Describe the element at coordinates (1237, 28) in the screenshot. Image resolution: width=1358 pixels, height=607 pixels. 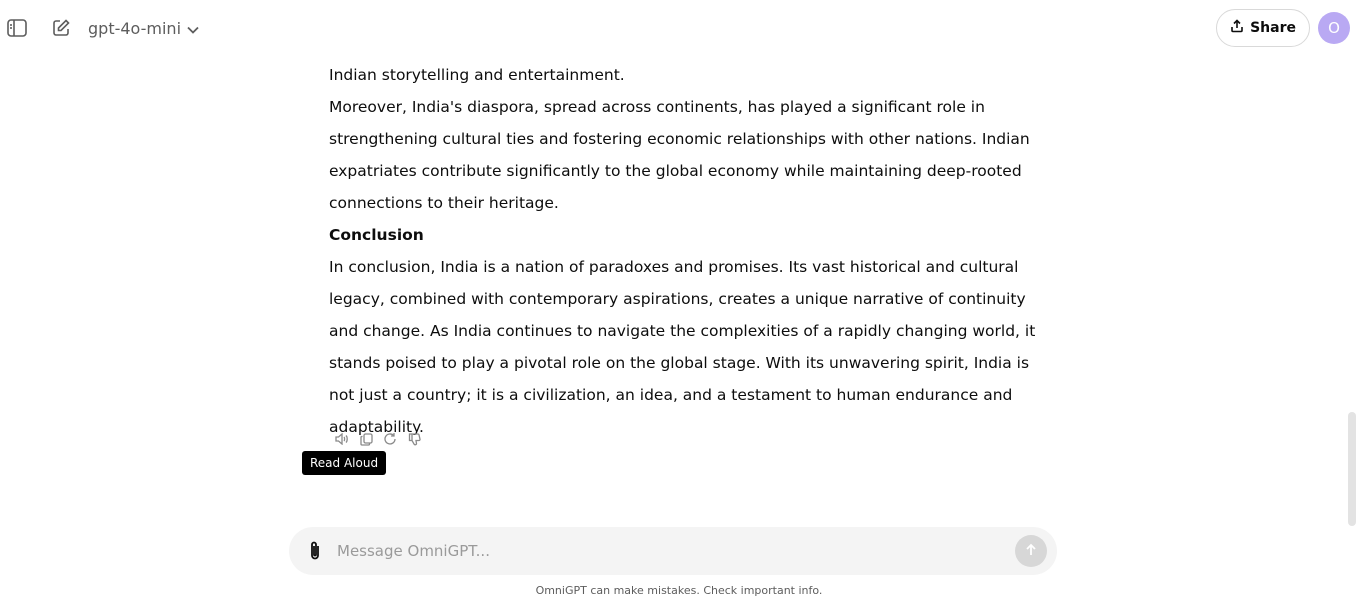
I see `share-icon` at that location.